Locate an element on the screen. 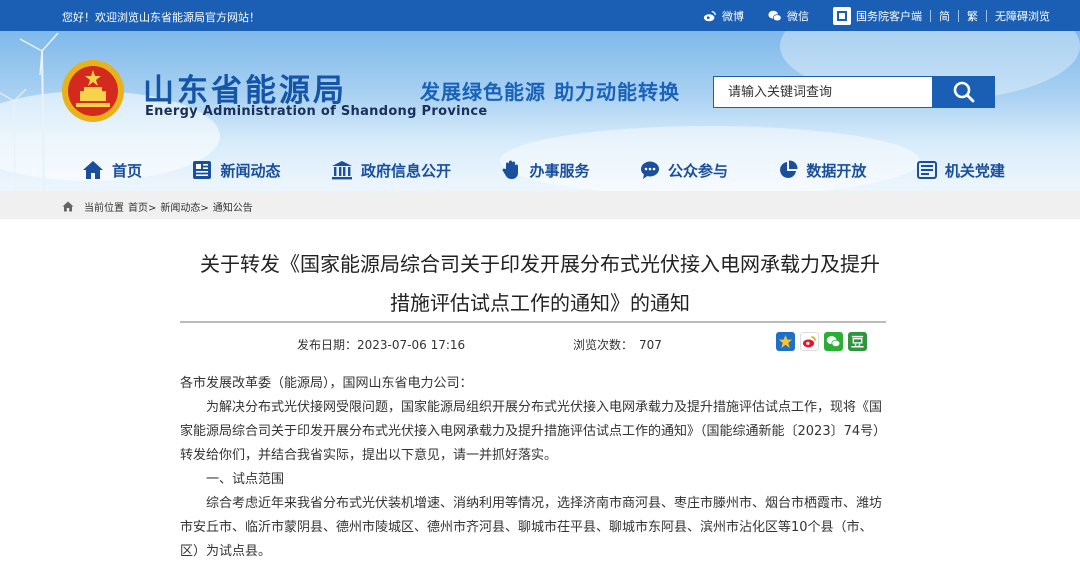 This screenshot has width=1080, height=574. top-links: 微博 微信 国务院客户端 简 繁 无障碍浏览 is located at coordinates (876, 15).